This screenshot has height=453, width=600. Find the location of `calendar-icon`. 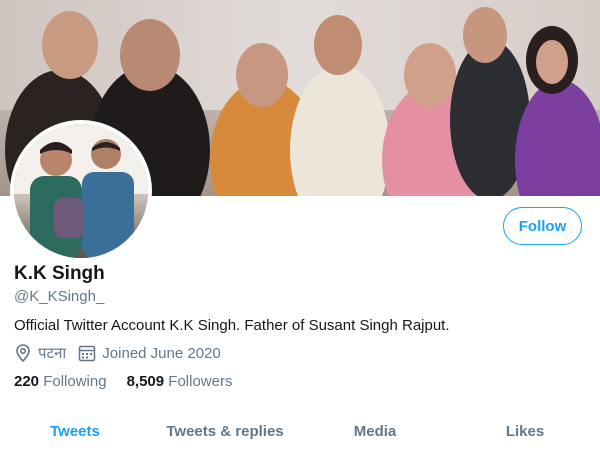

calendar-icon is located at coordinates (87, 353).